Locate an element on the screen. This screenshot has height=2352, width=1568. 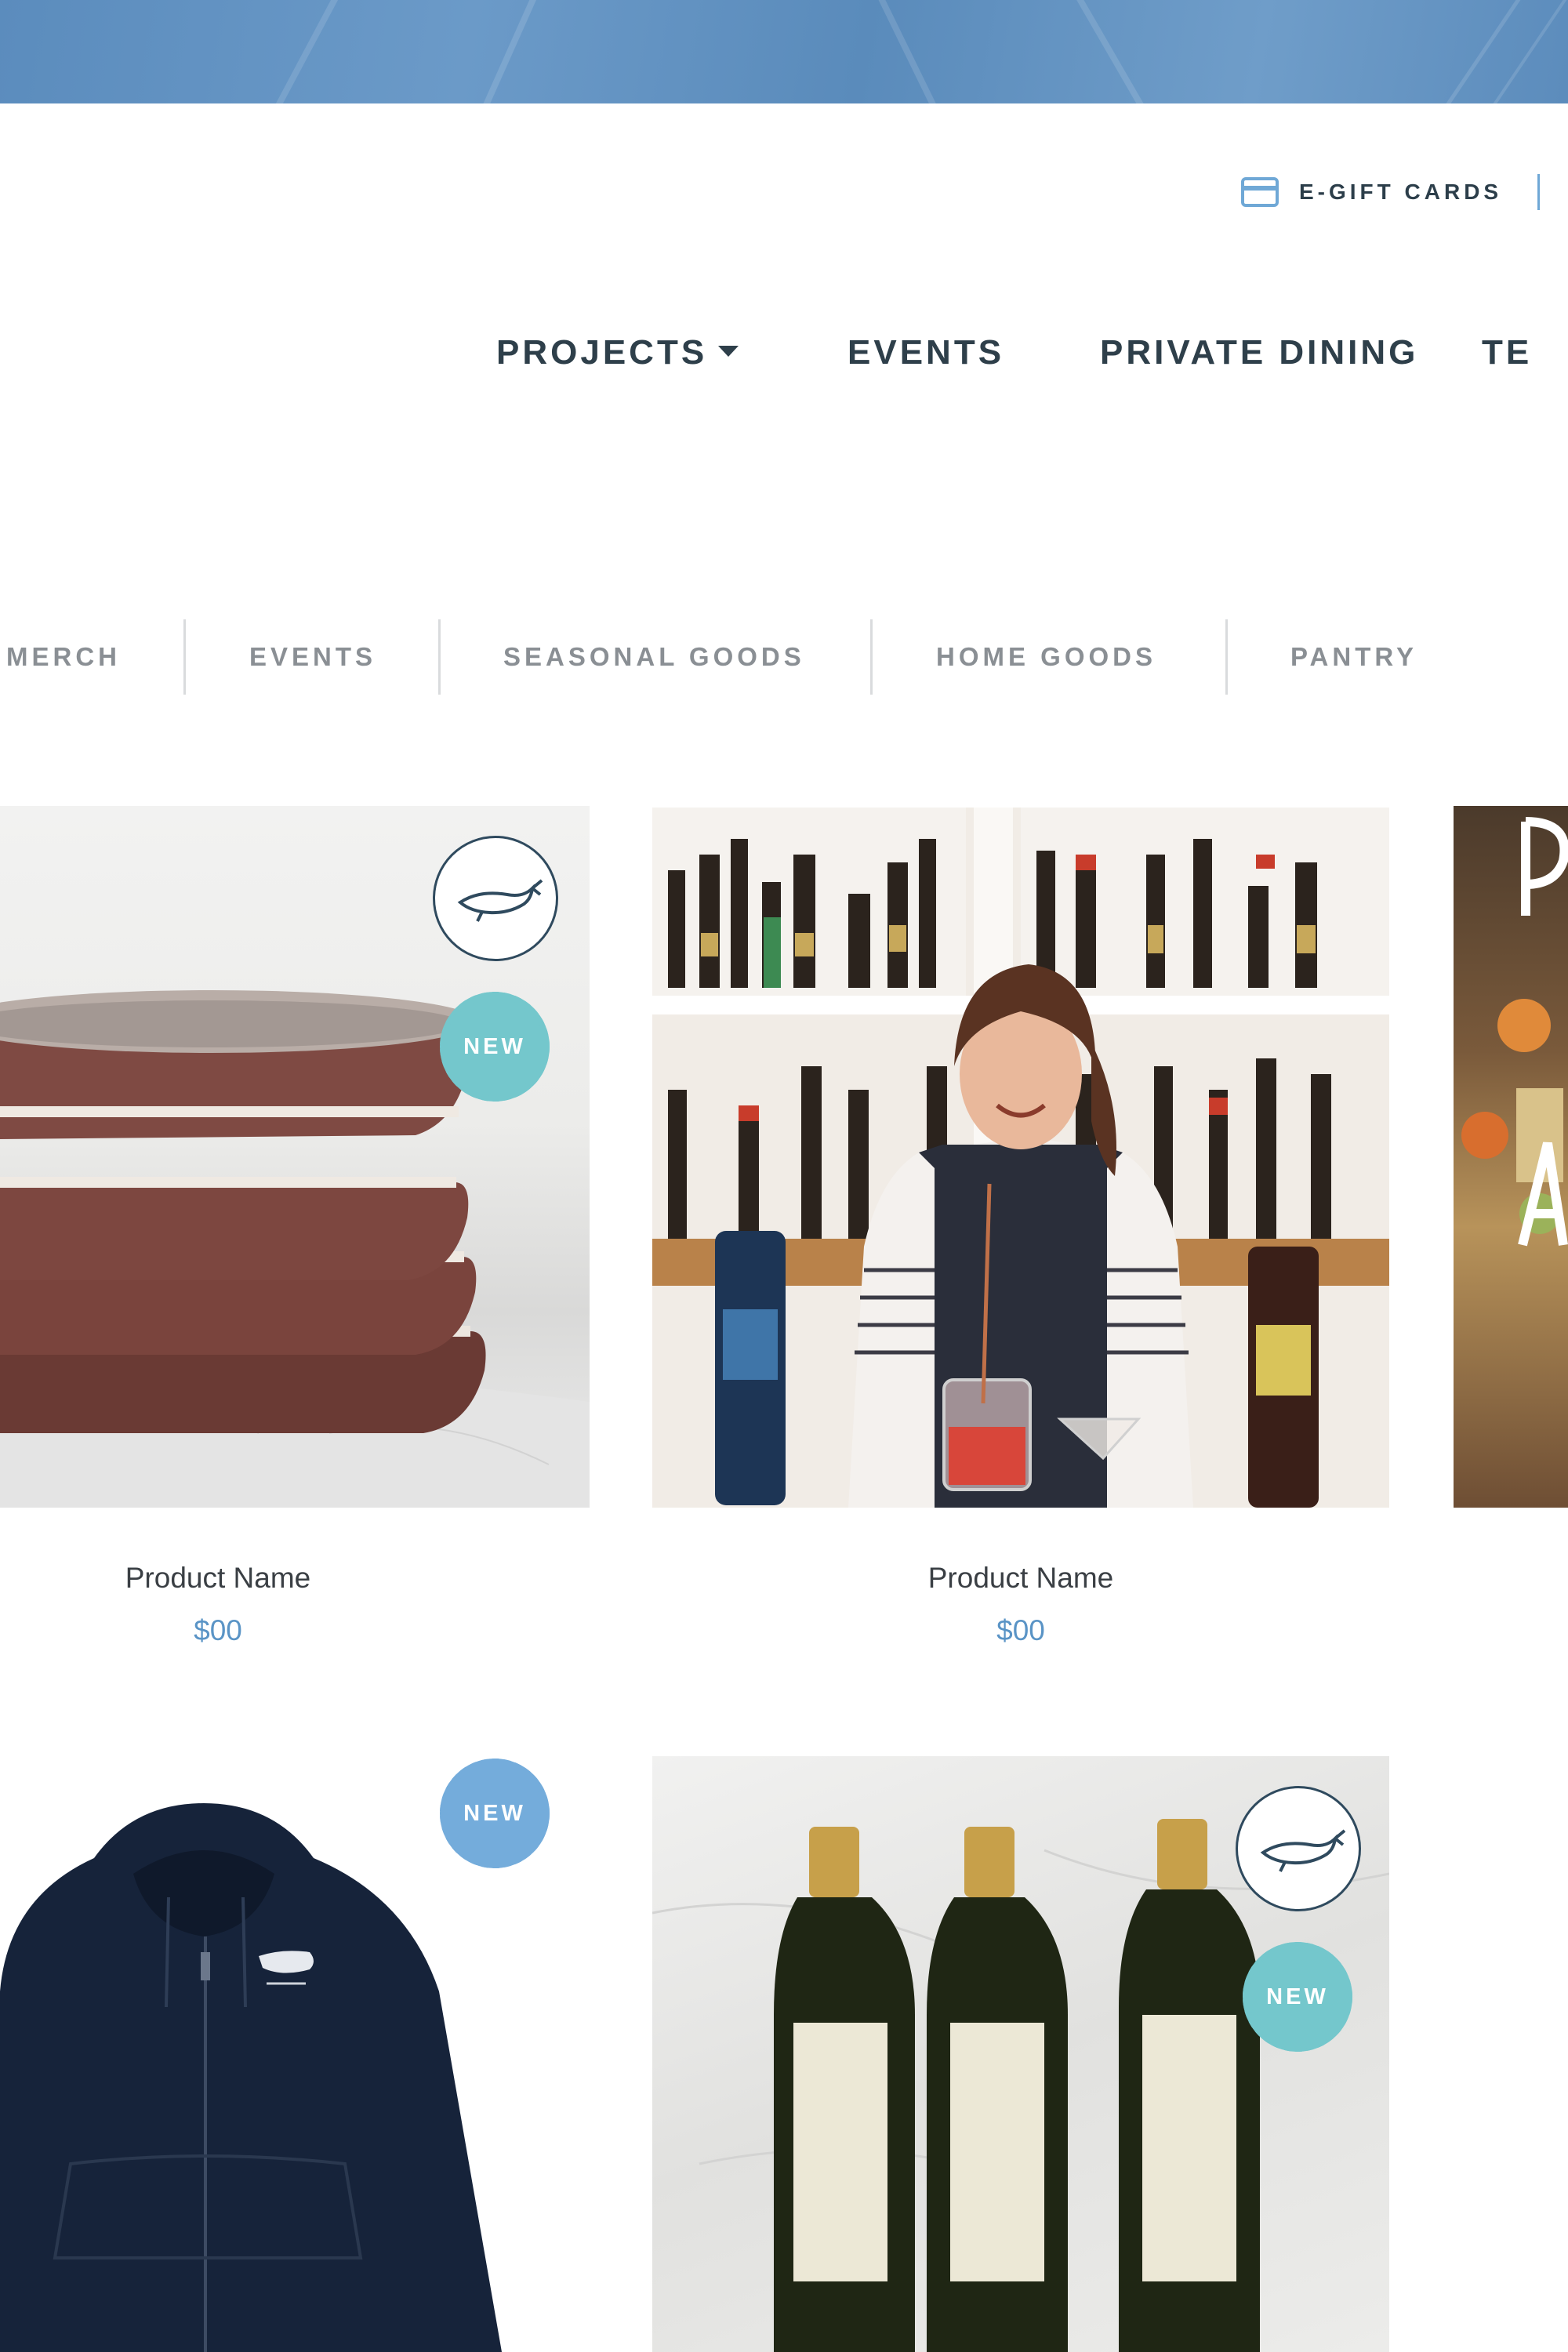
product-image-pasta is located at coordinates (1511, 1157).